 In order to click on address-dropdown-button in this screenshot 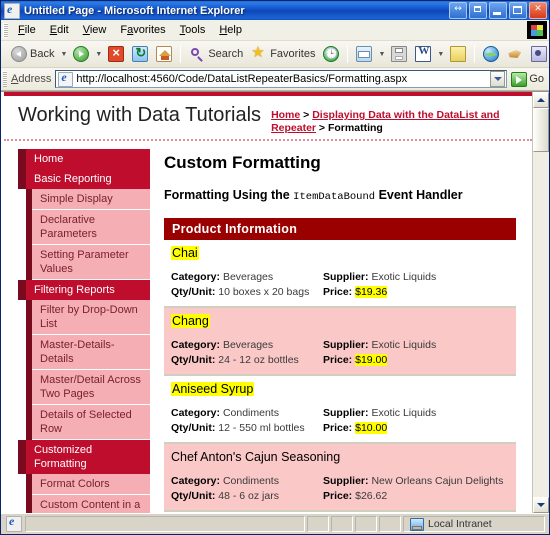, I will do `click(498, 79)`.